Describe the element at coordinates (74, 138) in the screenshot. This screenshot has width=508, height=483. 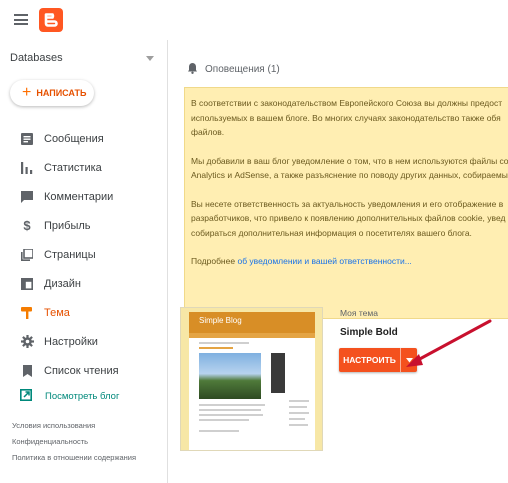
I see `sidebar-item-label: Сообщения` at that location.